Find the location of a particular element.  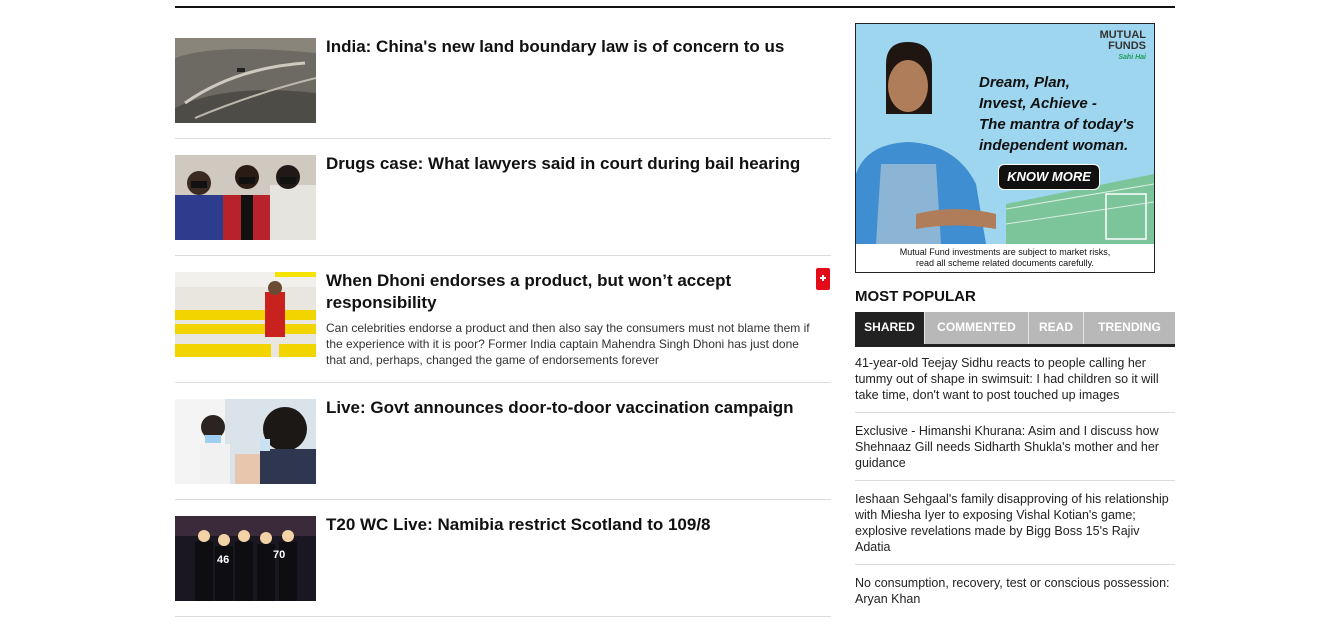

most-popular-tabs: SHARED COMMENTED READ TRENDING is located at coordinates (1015, 329).